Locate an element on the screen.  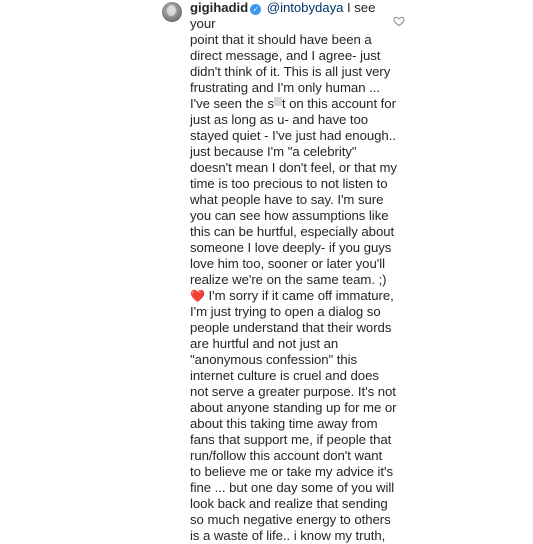
censored-word: hi is located at coordinates (277, 101).